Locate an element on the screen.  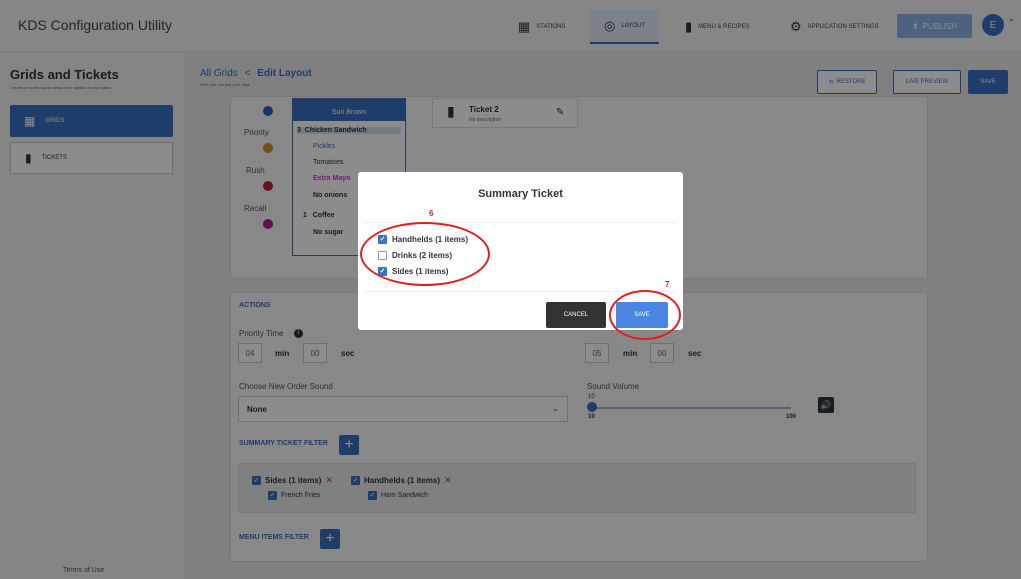
annotation-number-7: 7 is located at coordinates (667, 284).